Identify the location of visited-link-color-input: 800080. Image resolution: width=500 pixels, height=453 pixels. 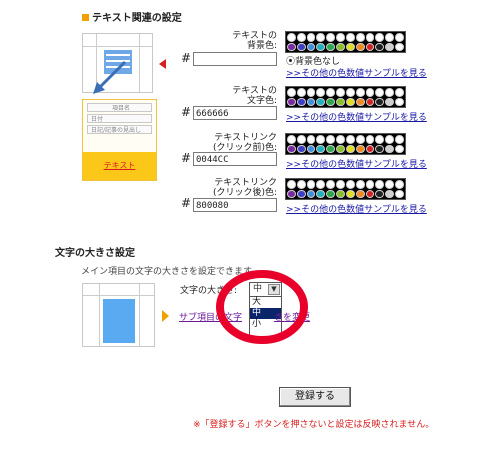
(235, 205).